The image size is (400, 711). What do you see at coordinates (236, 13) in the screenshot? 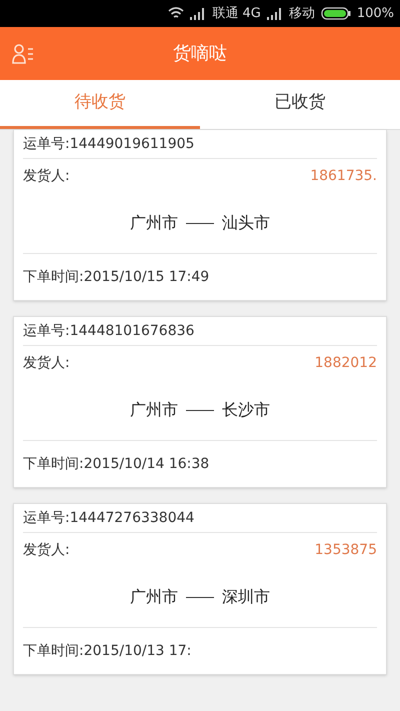
I see `carrier-label: 联通 4G` at bounding box center [236, 13].